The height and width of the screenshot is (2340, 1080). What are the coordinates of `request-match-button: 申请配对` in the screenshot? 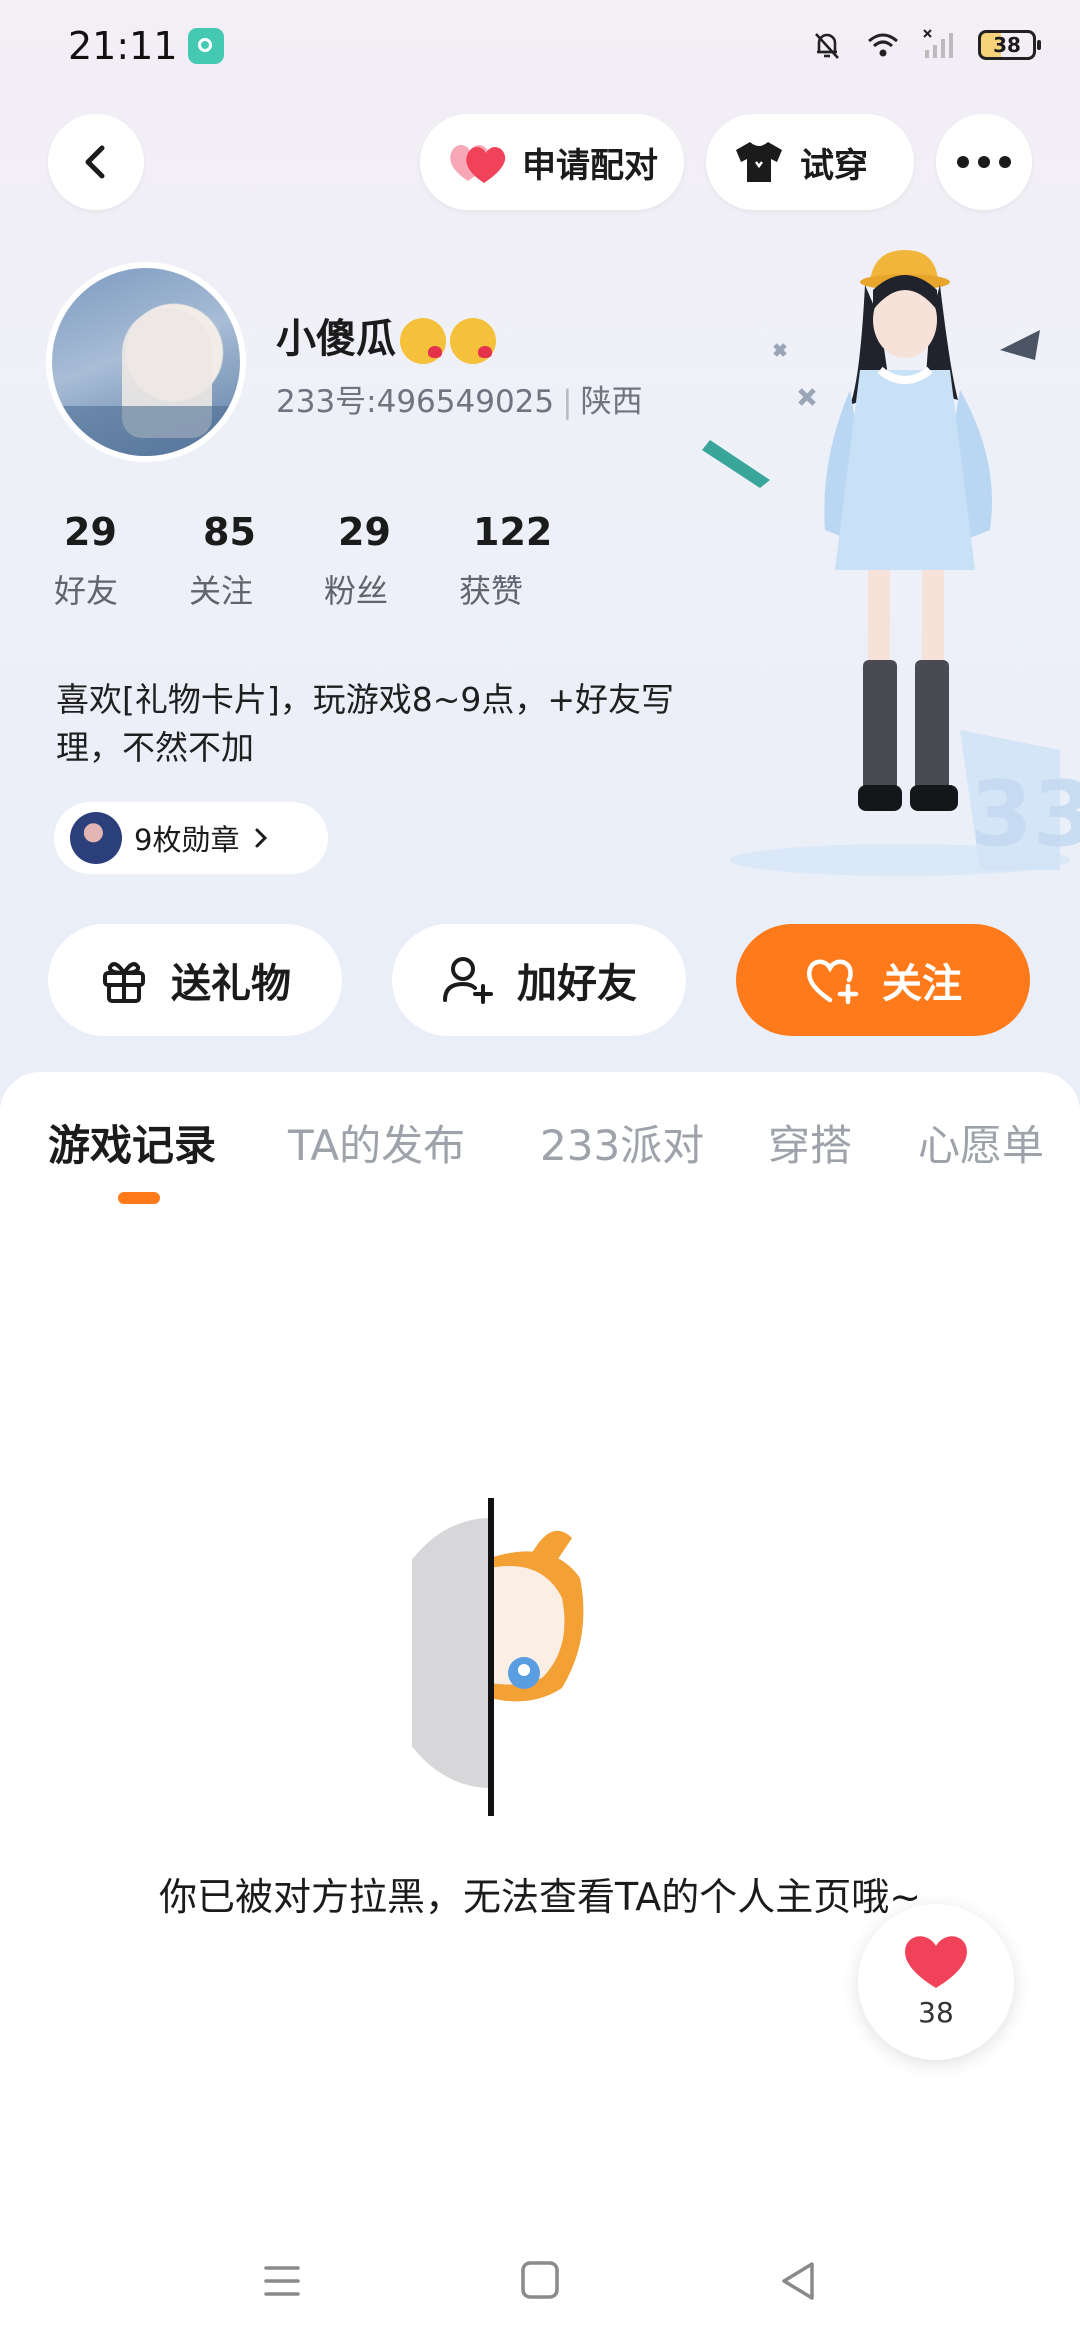 It's located at (552, 162).